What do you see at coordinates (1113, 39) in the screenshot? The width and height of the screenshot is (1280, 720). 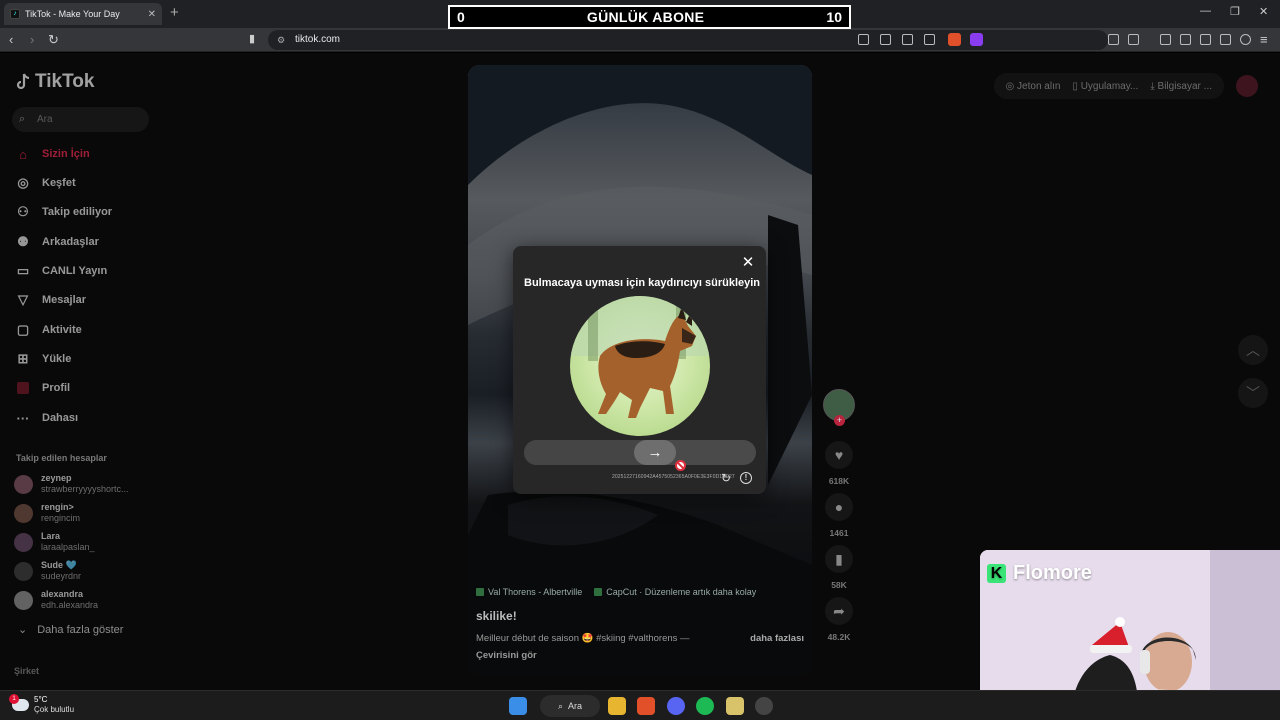 I see `extensions-icon` at bounding box center [1113, 39].